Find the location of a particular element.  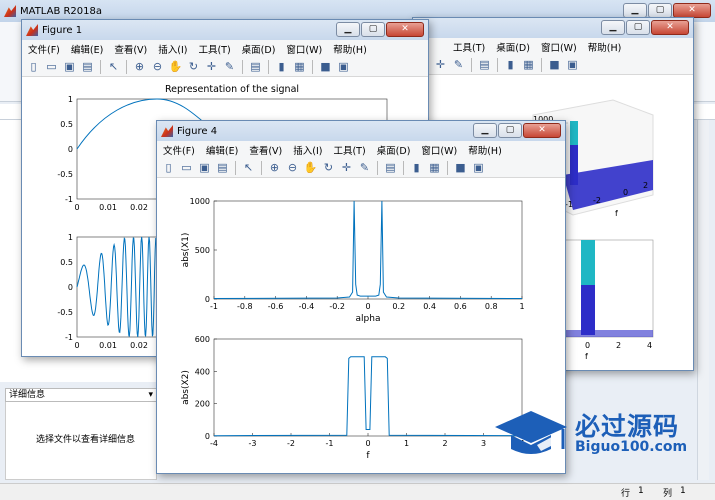

status-row-label: 行 is located at coordinates (626, 494).